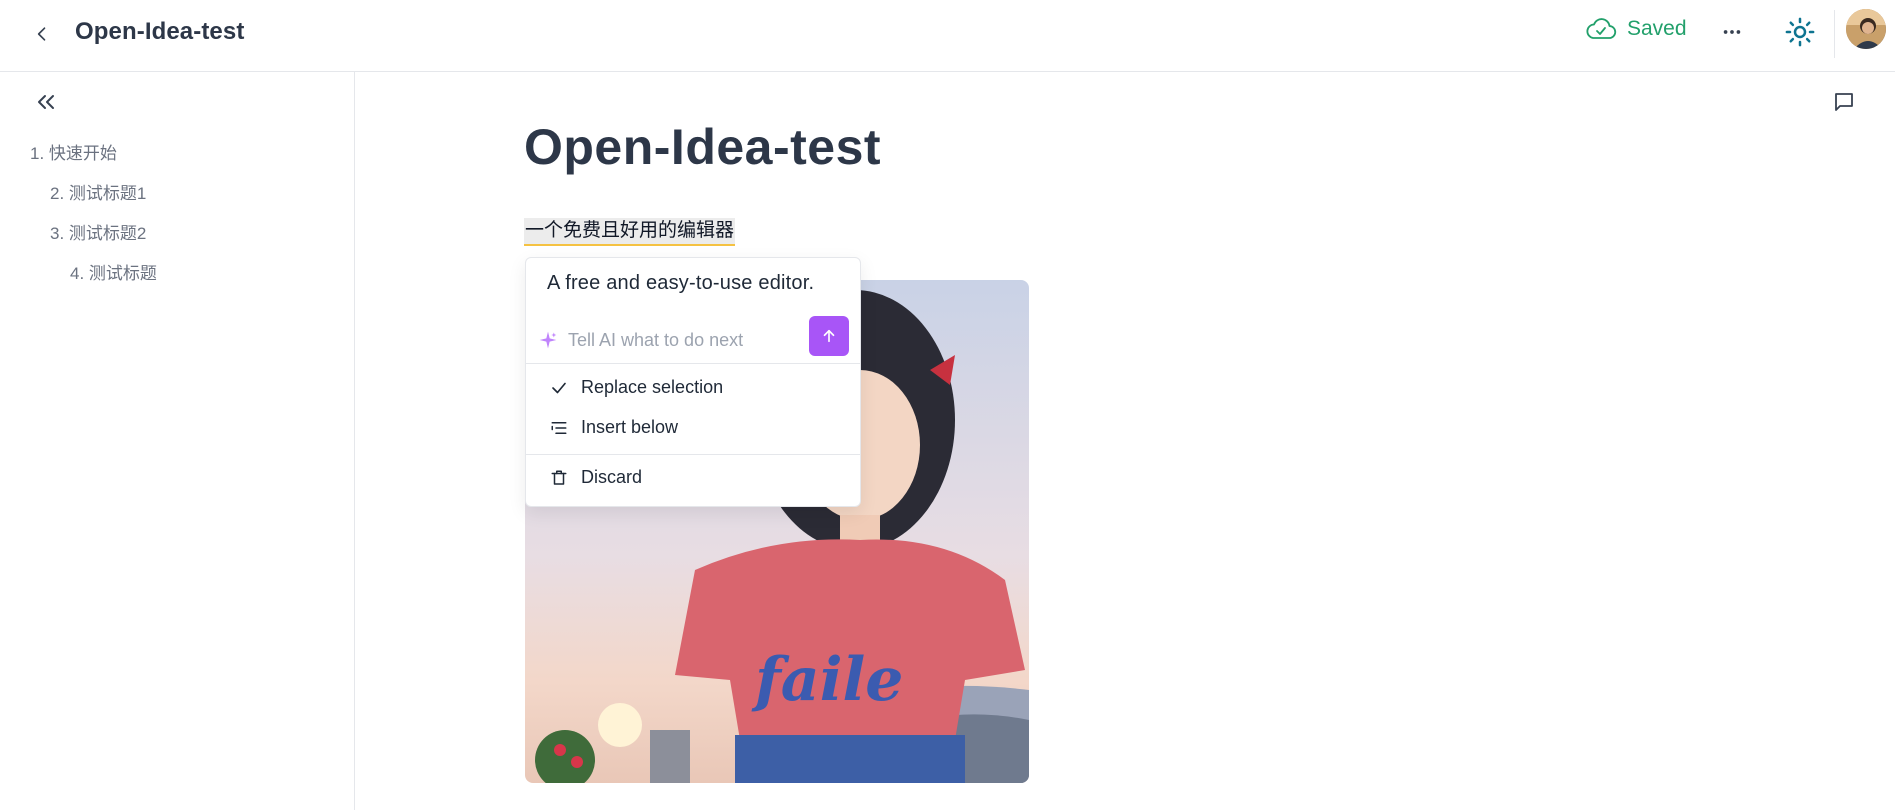  I want to click on avatar-image, so click(1866, 29).